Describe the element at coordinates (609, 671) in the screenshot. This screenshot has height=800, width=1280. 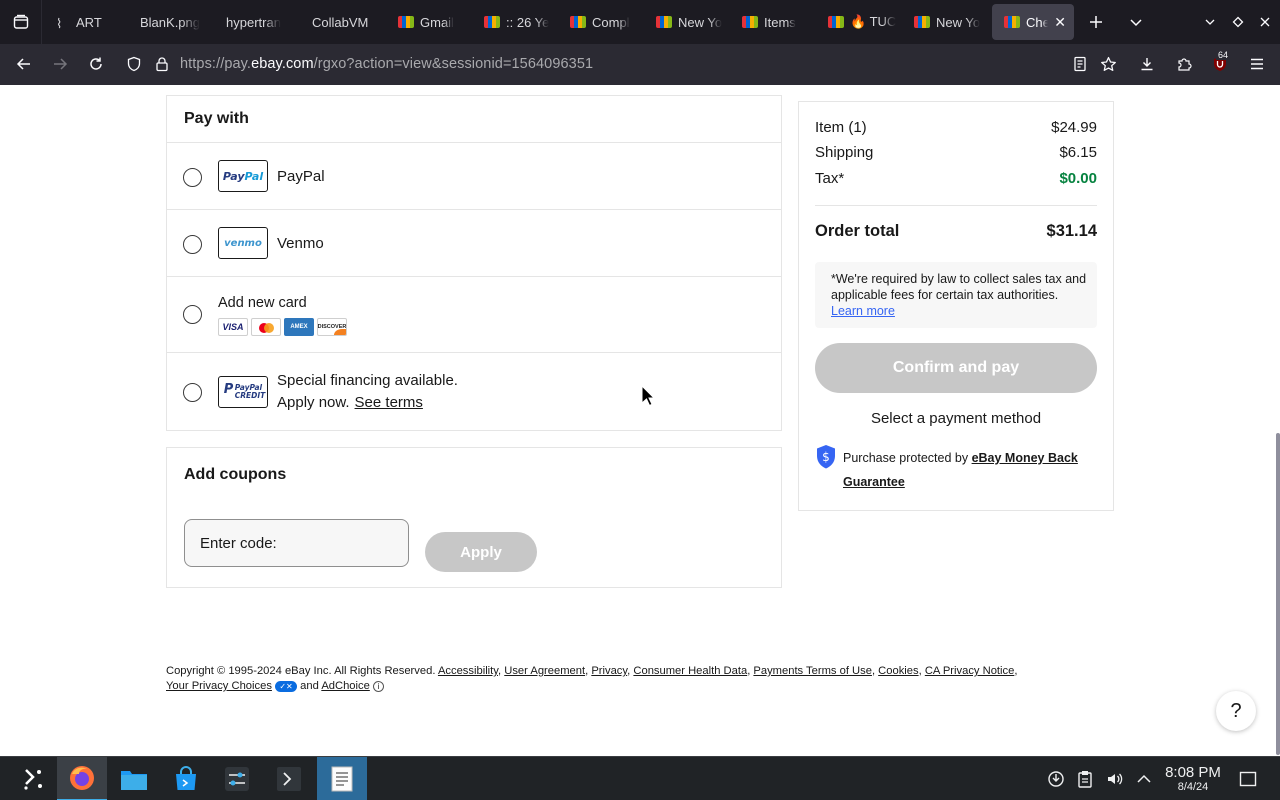
I see `privacy-link: Privacy` at that location.